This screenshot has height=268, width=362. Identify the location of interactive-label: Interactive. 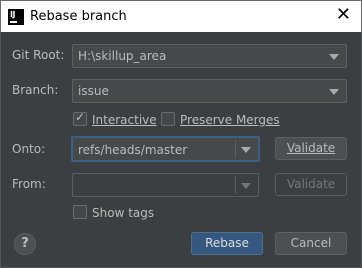
(124, 120).